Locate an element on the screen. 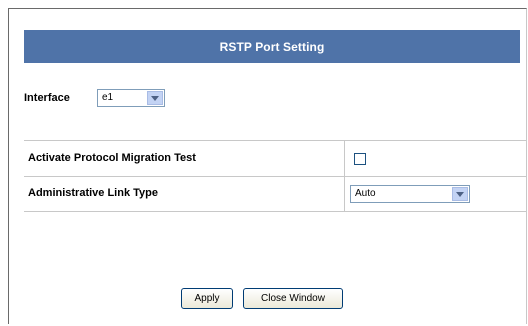 Image resolution: width=528 pixels, height=326 pixels. close-window-button: Close Window is located at coordinates (293, 298).